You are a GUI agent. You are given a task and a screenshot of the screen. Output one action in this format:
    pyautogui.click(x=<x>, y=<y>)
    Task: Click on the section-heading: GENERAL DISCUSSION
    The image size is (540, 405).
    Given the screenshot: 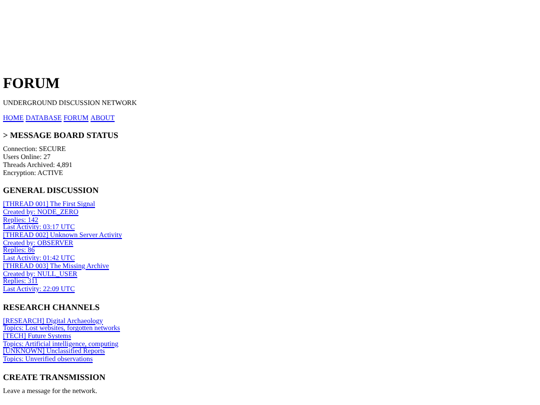 What is the action you would take?
    pyautogui.click(x=51, y=190)
    